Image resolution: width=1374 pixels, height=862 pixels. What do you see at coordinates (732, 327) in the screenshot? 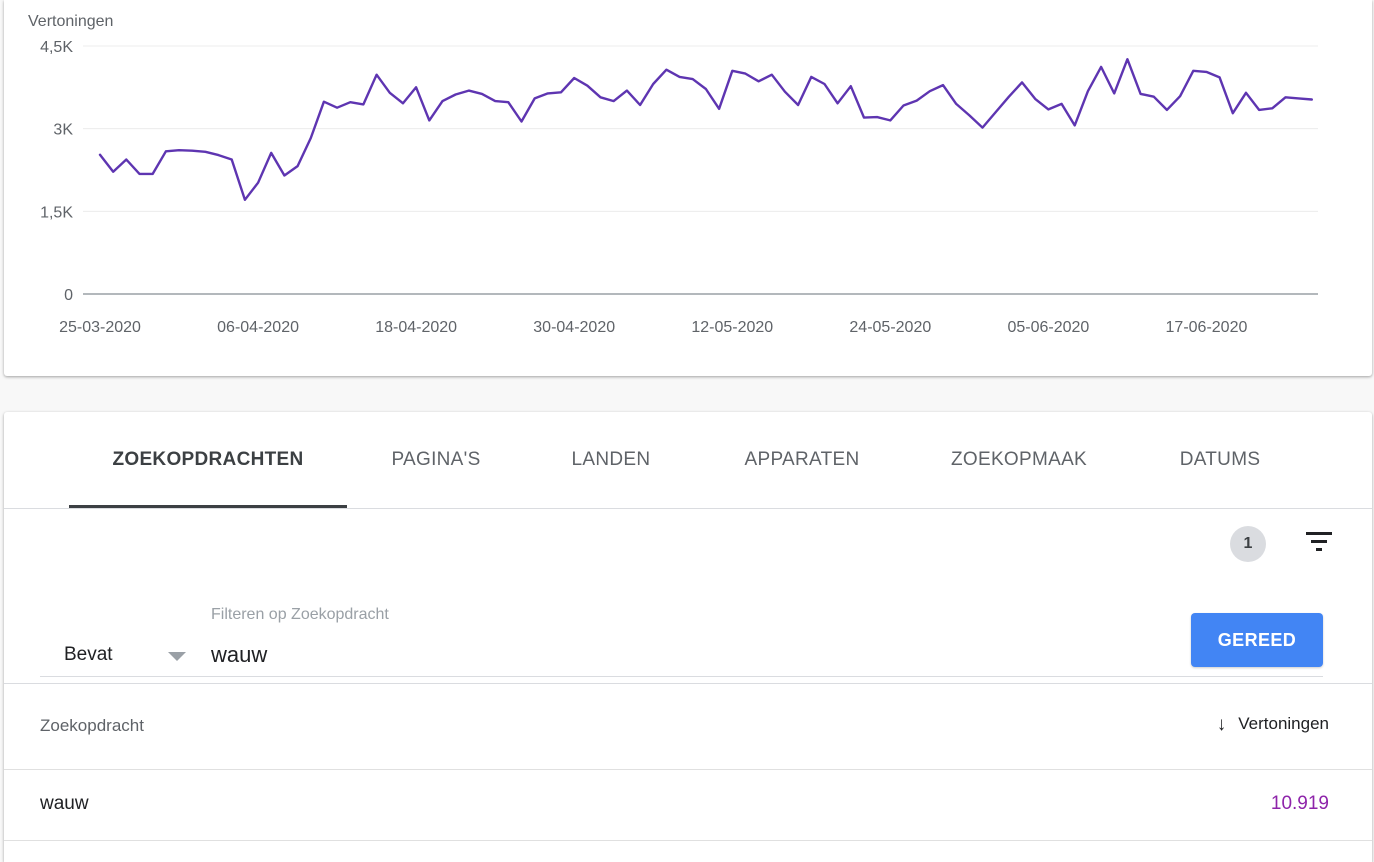
I see `x-tick-label: 12-05-2020` at bounding box center [732, 327].